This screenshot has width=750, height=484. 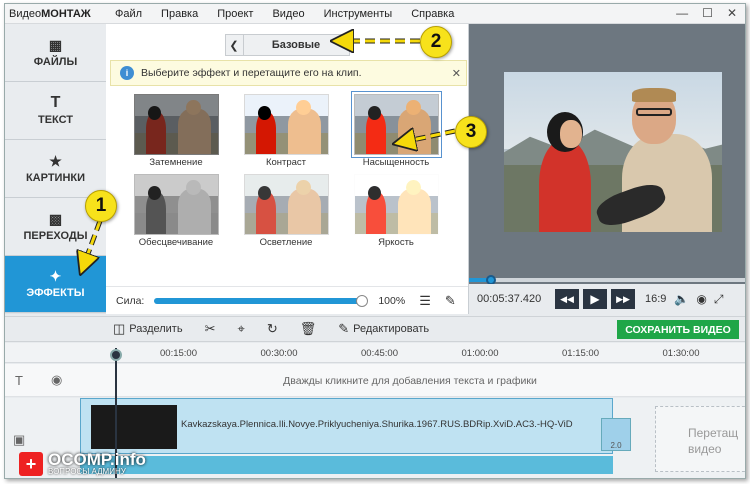 I want to click on sidebar-item-files: ▦ ФАЙЛЫ, so click(x=55, y=53).